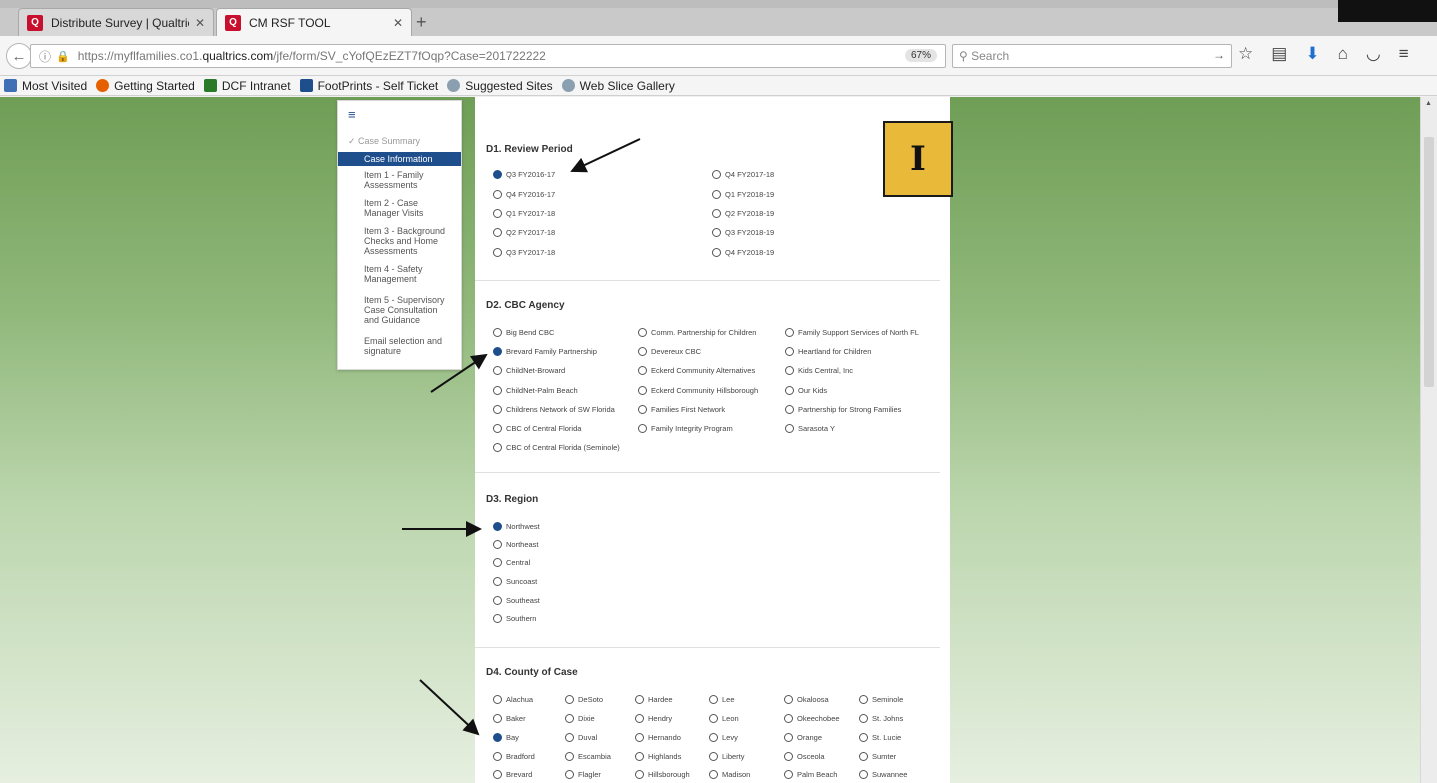 The height and width of the screenshot is (783, 1437). Describe the element at coordinates (921, 55) in the screenshot. I see `zoom-level-badge: 67%` at that location.